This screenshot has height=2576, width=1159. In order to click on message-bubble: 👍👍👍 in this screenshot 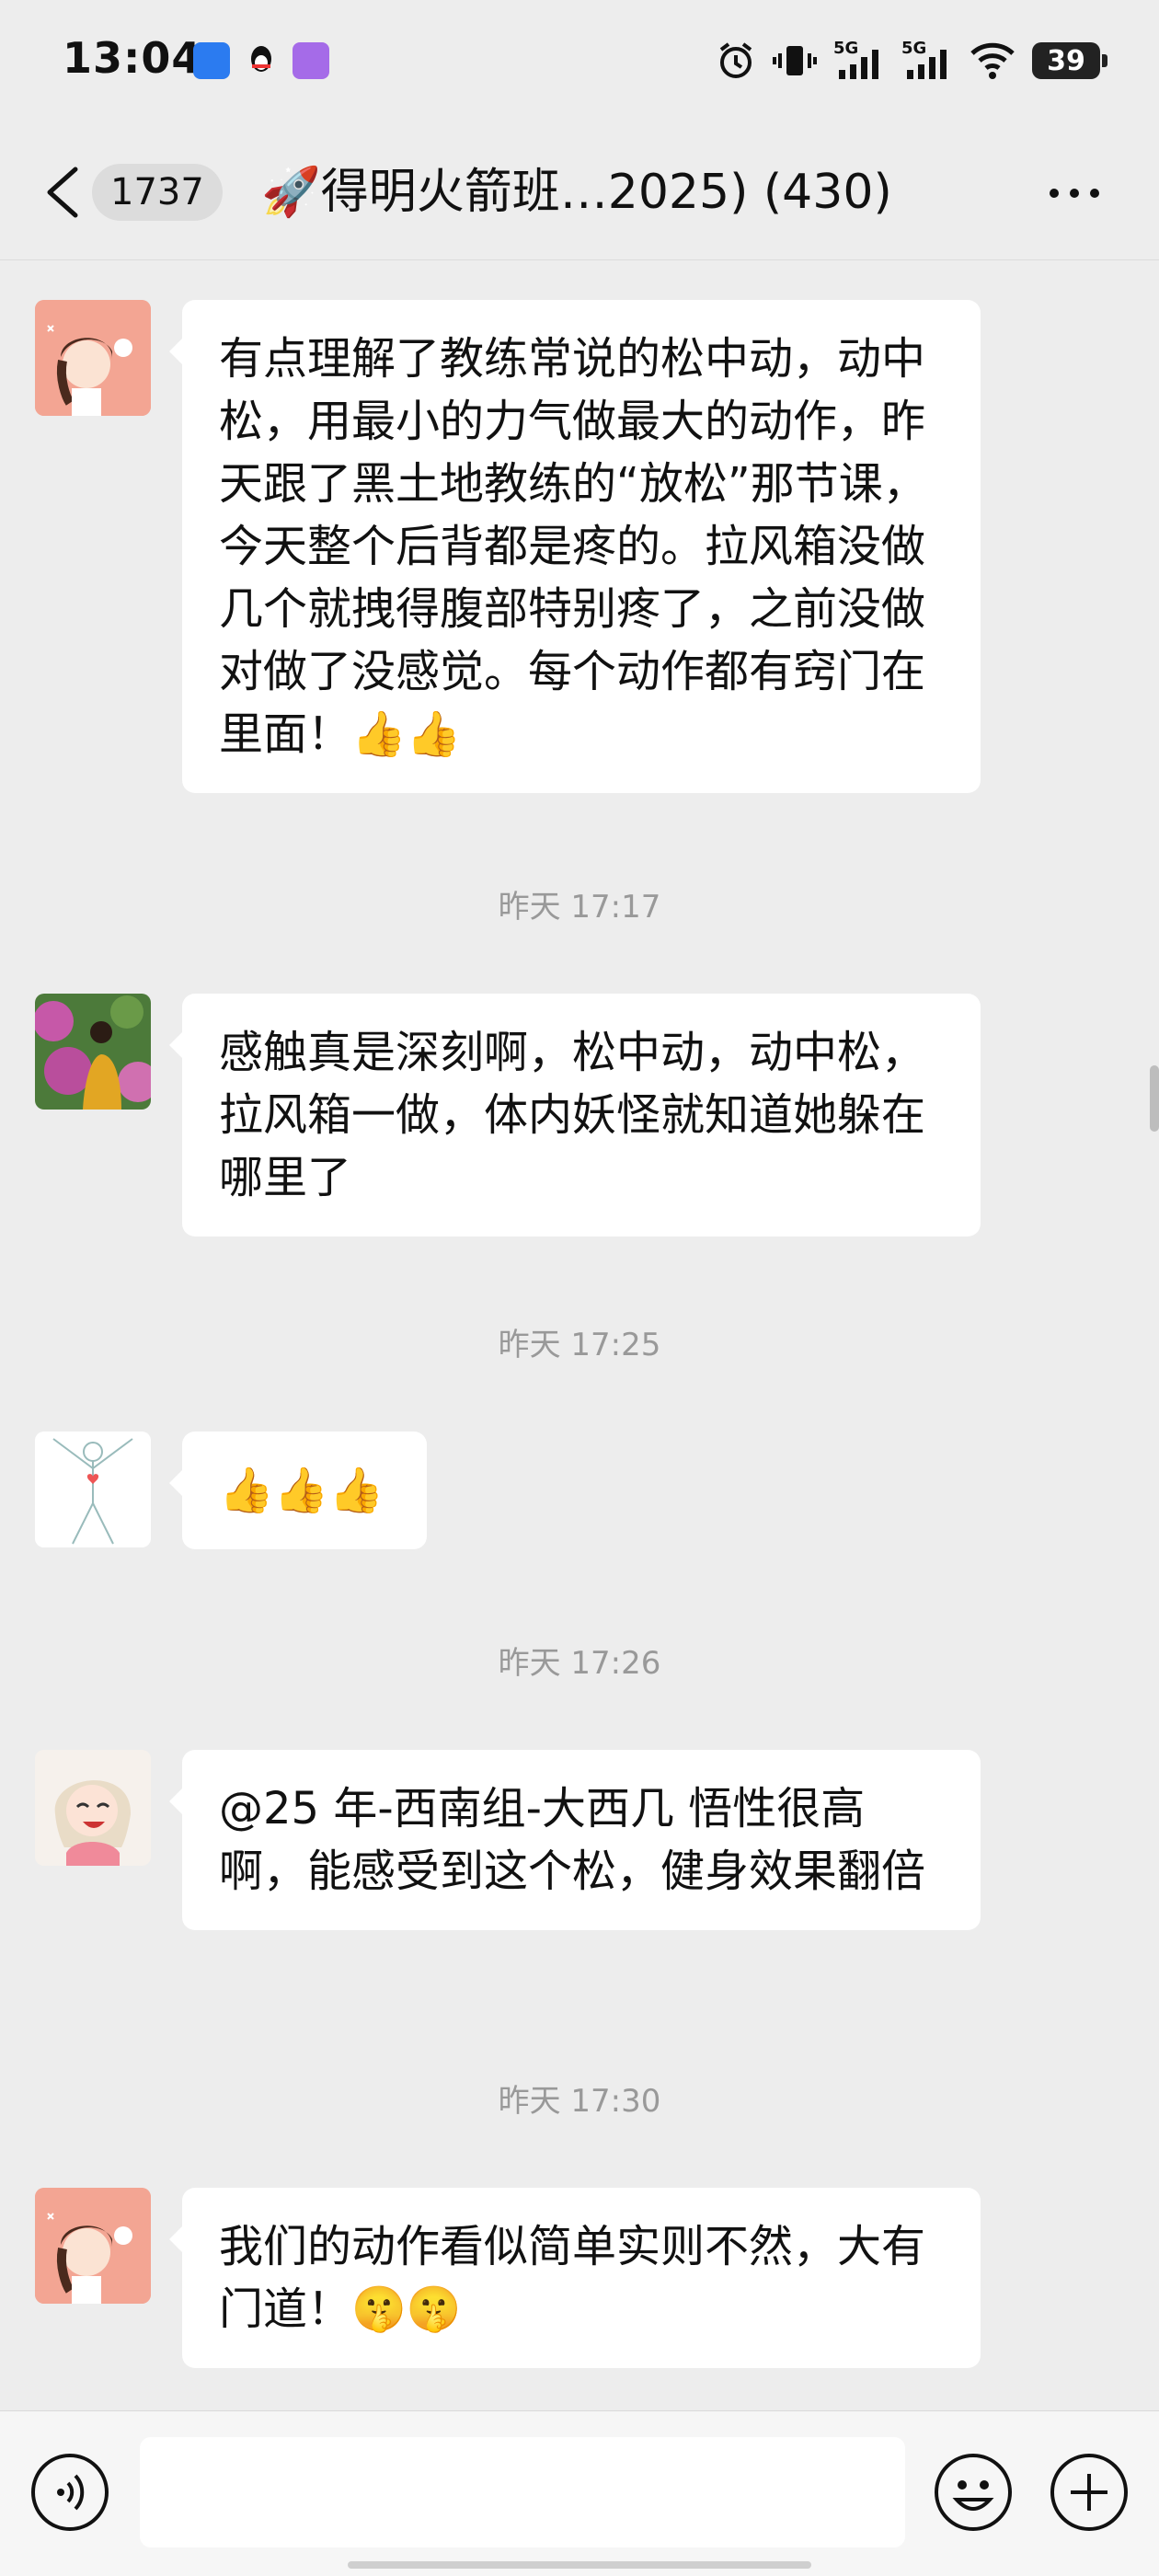, I will do `click(298, 1490)`.